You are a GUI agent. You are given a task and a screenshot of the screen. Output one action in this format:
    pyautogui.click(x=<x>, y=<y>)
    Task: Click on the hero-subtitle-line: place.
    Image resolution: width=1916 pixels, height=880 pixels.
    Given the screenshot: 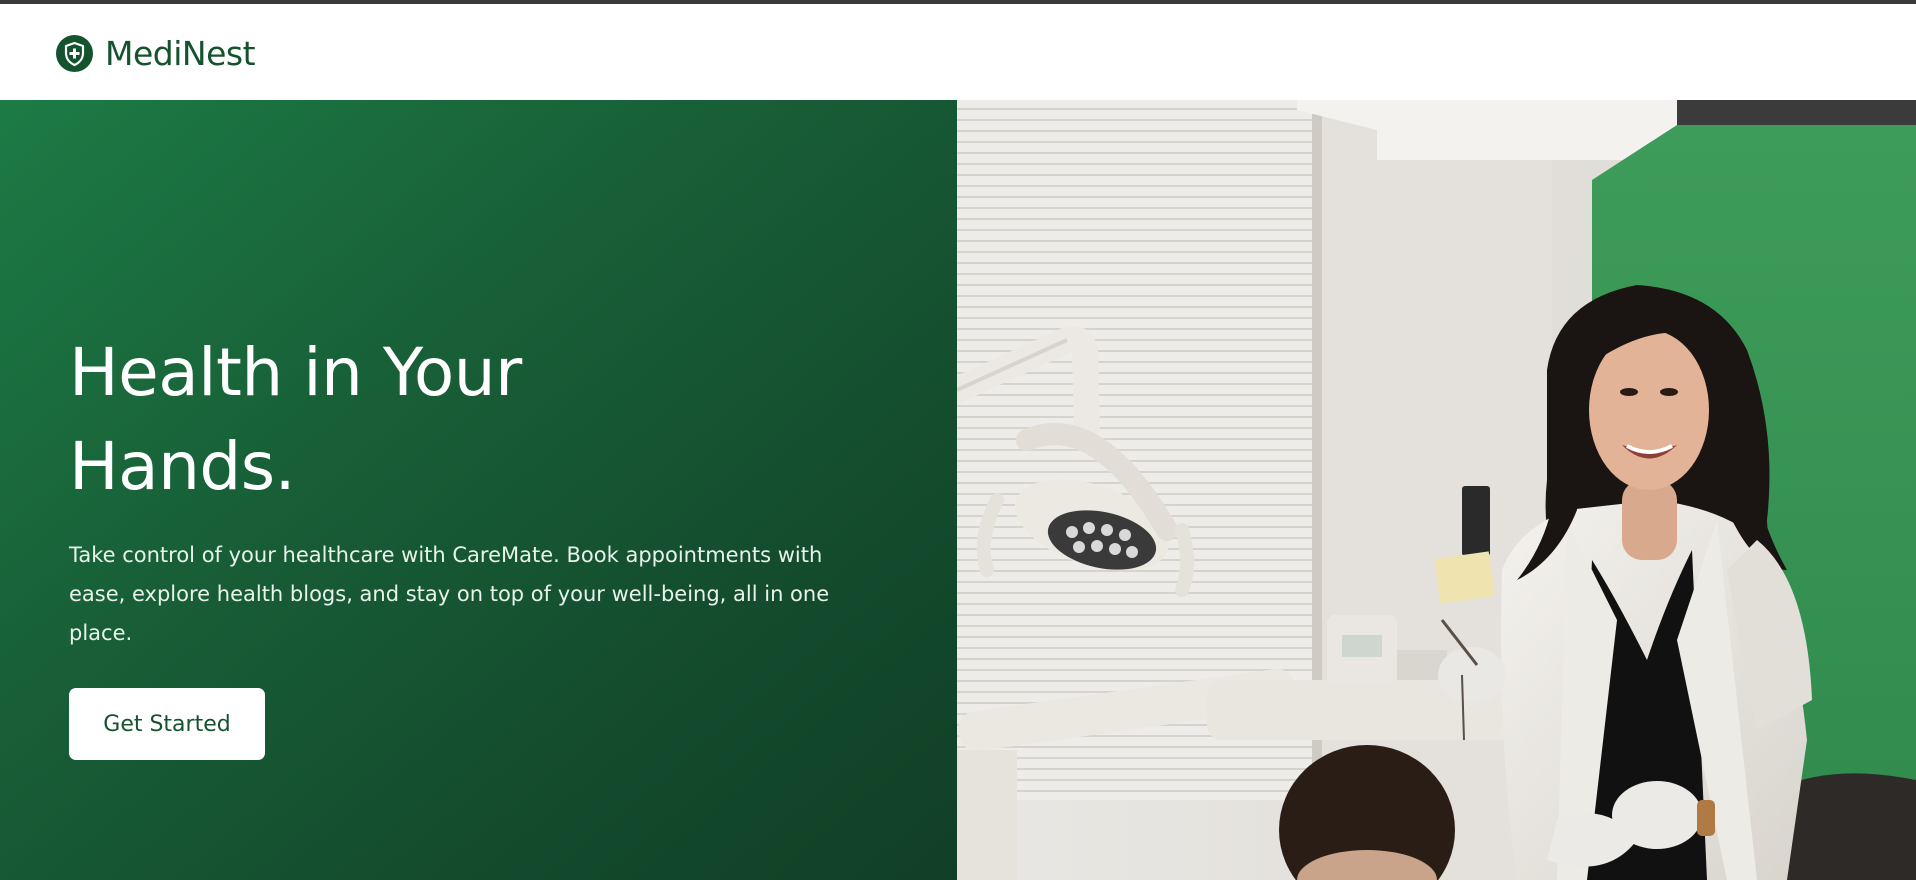 What is the action you would take?
    pyautogui.click(x=101, y=633)
    